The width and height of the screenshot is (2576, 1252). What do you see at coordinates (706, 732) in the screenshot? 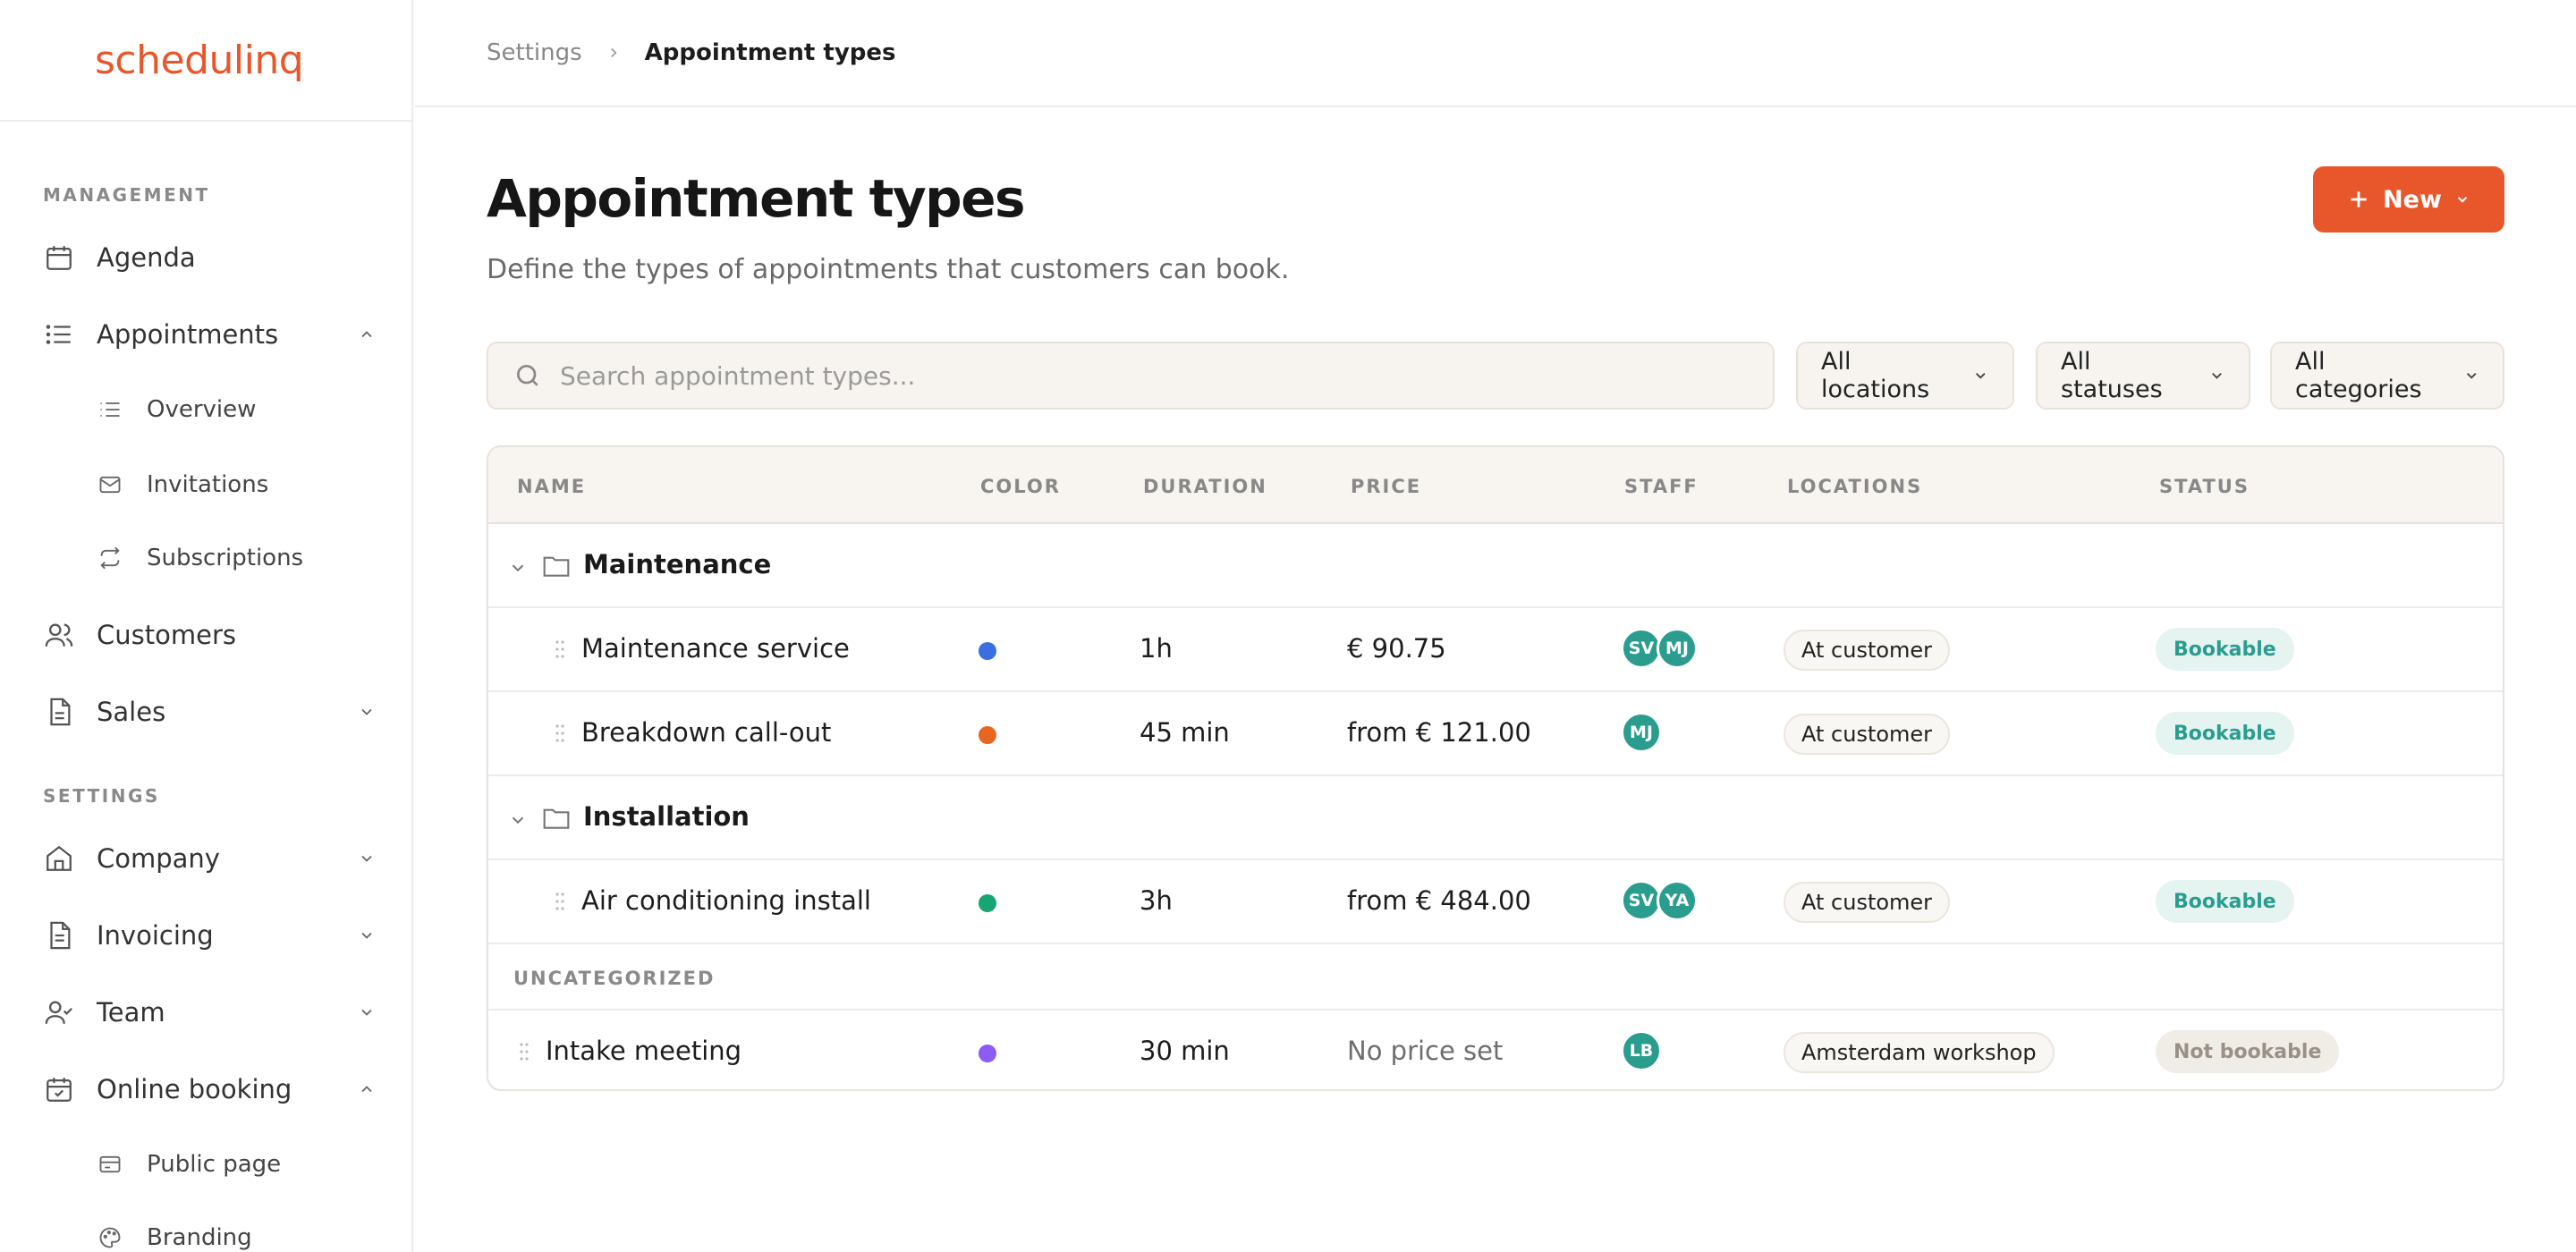
I see `row-name: Breakdown call-out` at bounding box center [706, 732].